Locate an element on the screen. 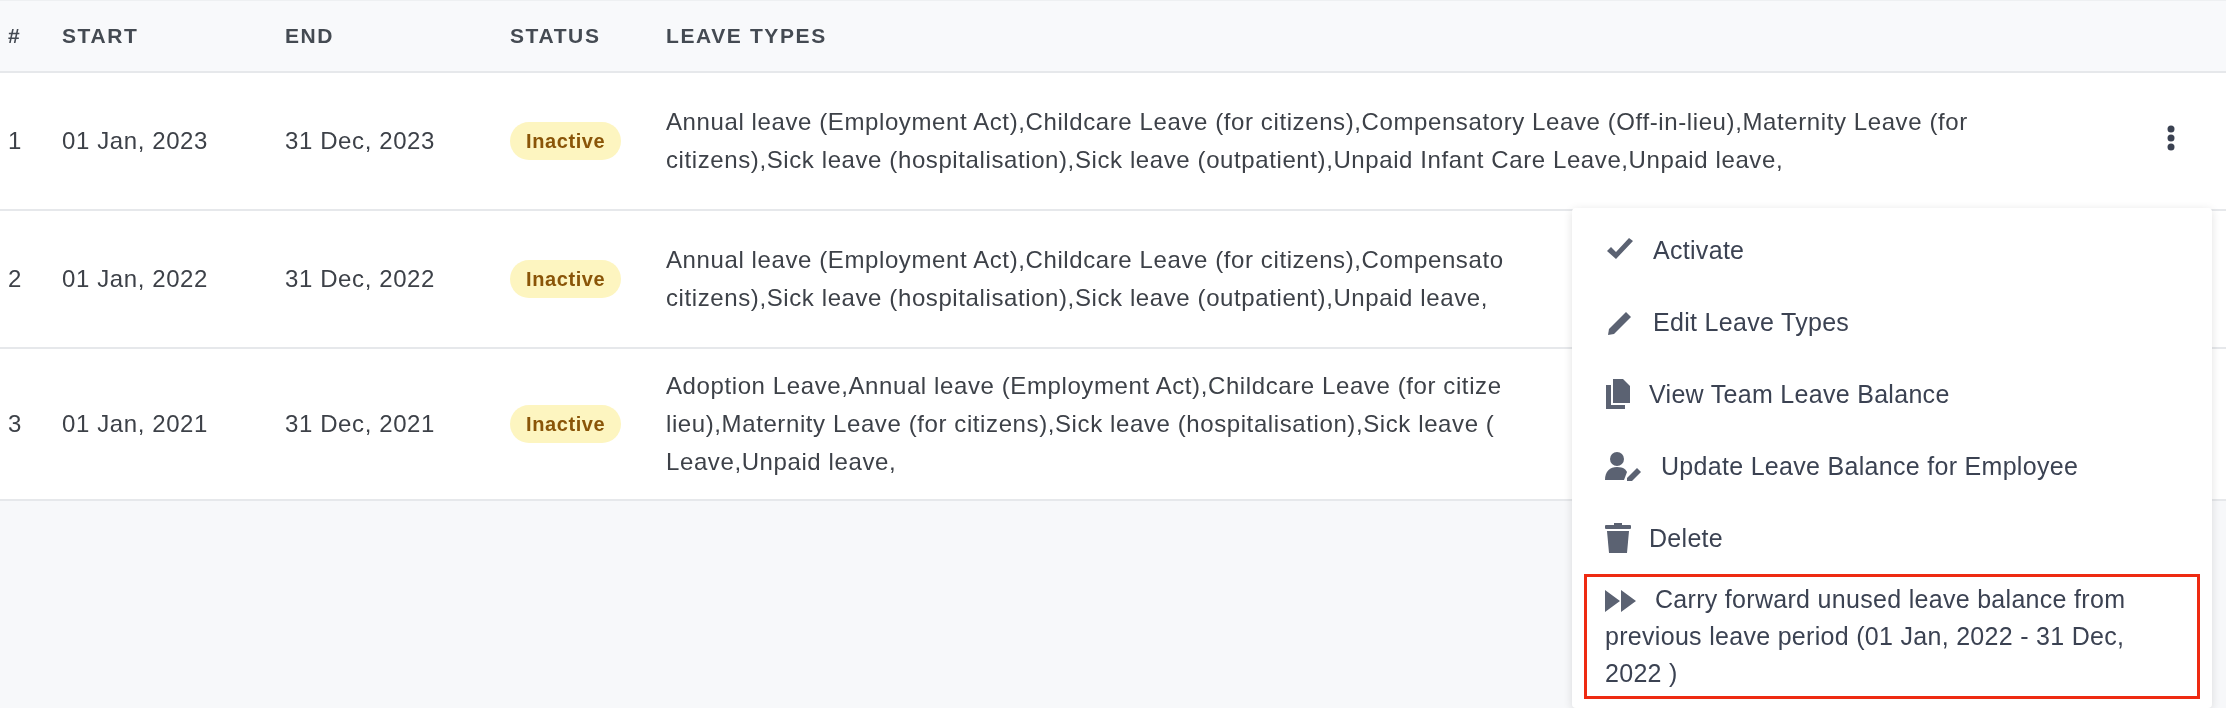  menu-item: Update Leave Balance for Employee is located at coordinates (1892, 466).